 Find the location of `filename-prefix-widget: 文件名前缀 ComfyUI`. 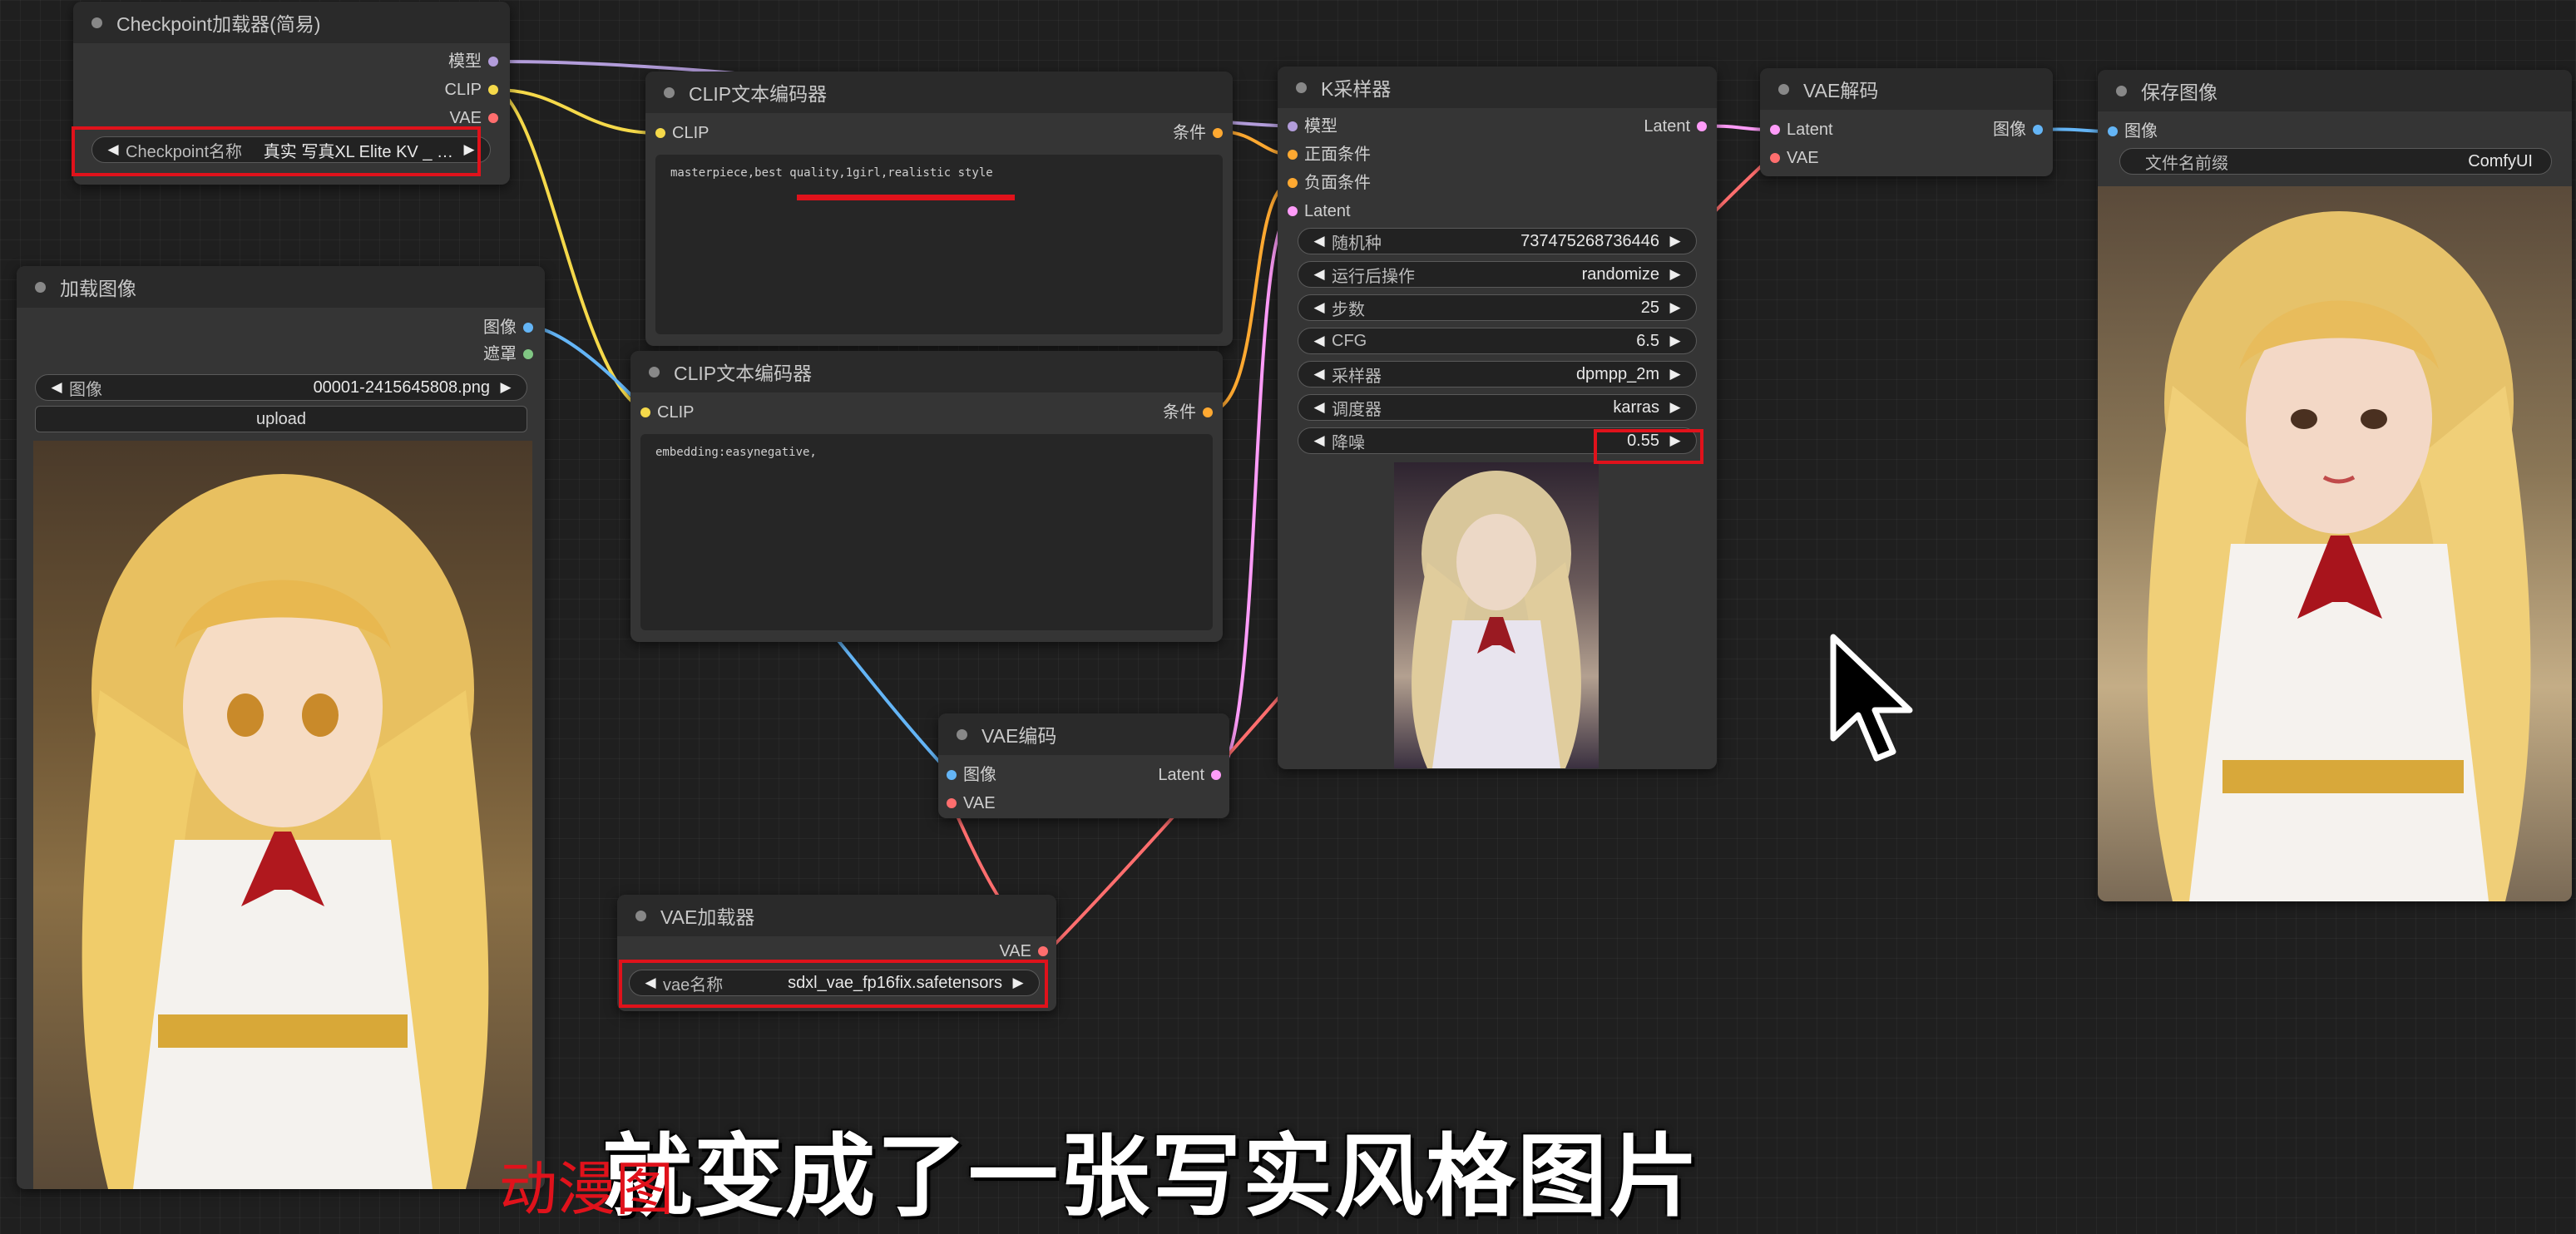

filename-prefix-widget: 文件名前缀 ComfyUI is located at coordinates (2335, 162).